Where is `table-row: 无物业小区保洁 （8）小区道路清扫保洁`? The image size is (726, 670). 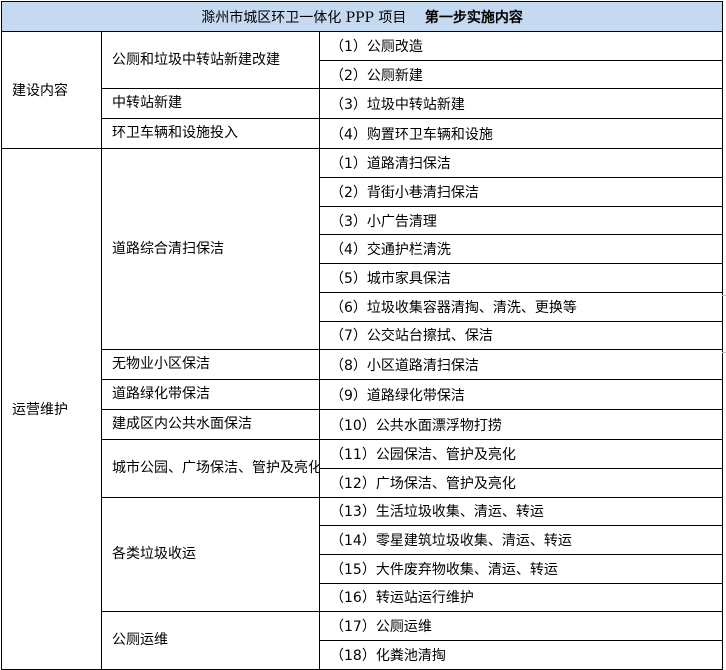
table-row: 无物业小区保洁 （8）小区道路清扫保洁 is located at coordinates (363, 365).